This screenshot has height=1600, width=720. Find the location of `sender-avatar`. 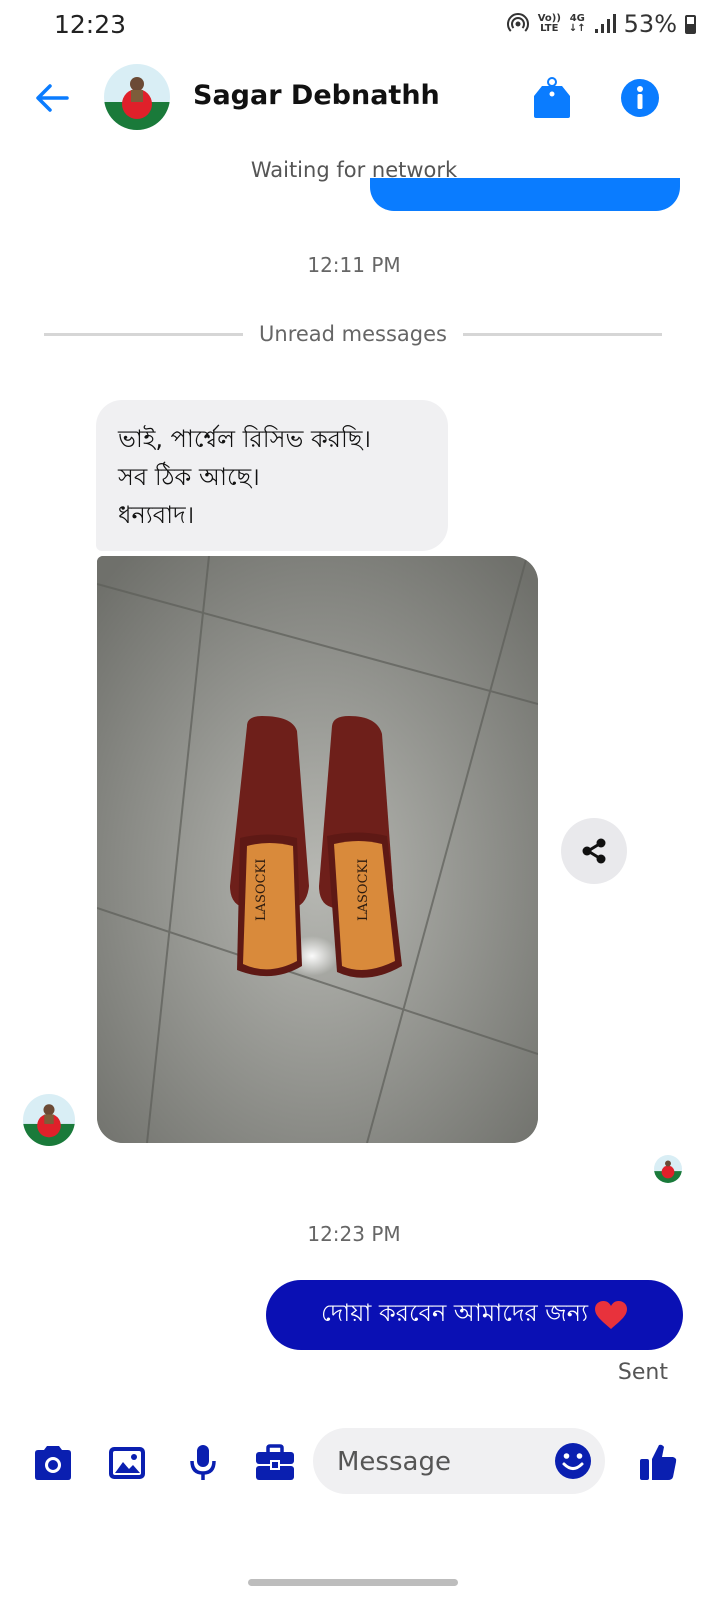

sender-avatar is located at coordinates (49, 1120).